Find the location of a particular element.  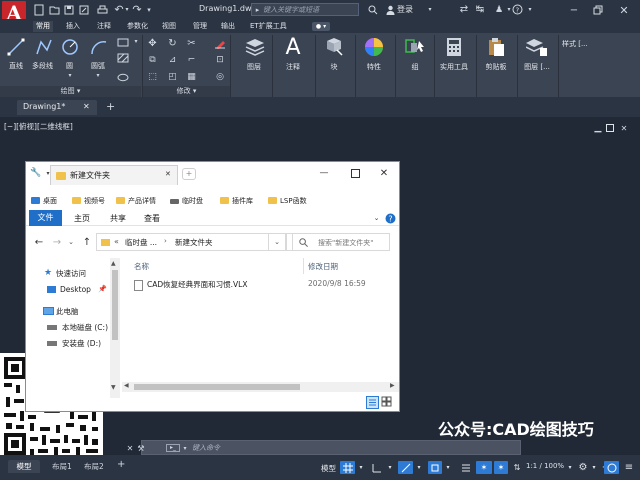

quick-access-plugins: 插件库 is located at coordinates (236, 201).